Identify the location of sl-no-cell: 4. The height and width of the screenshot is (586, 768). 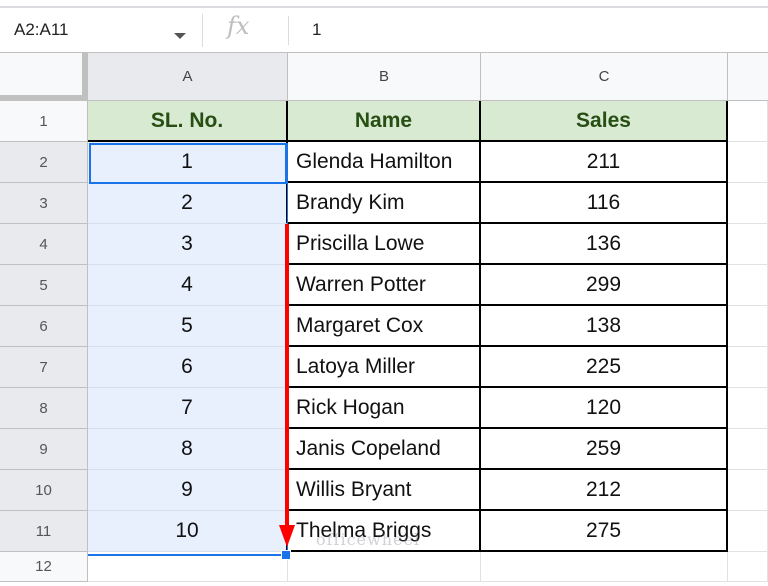
(188, 285).